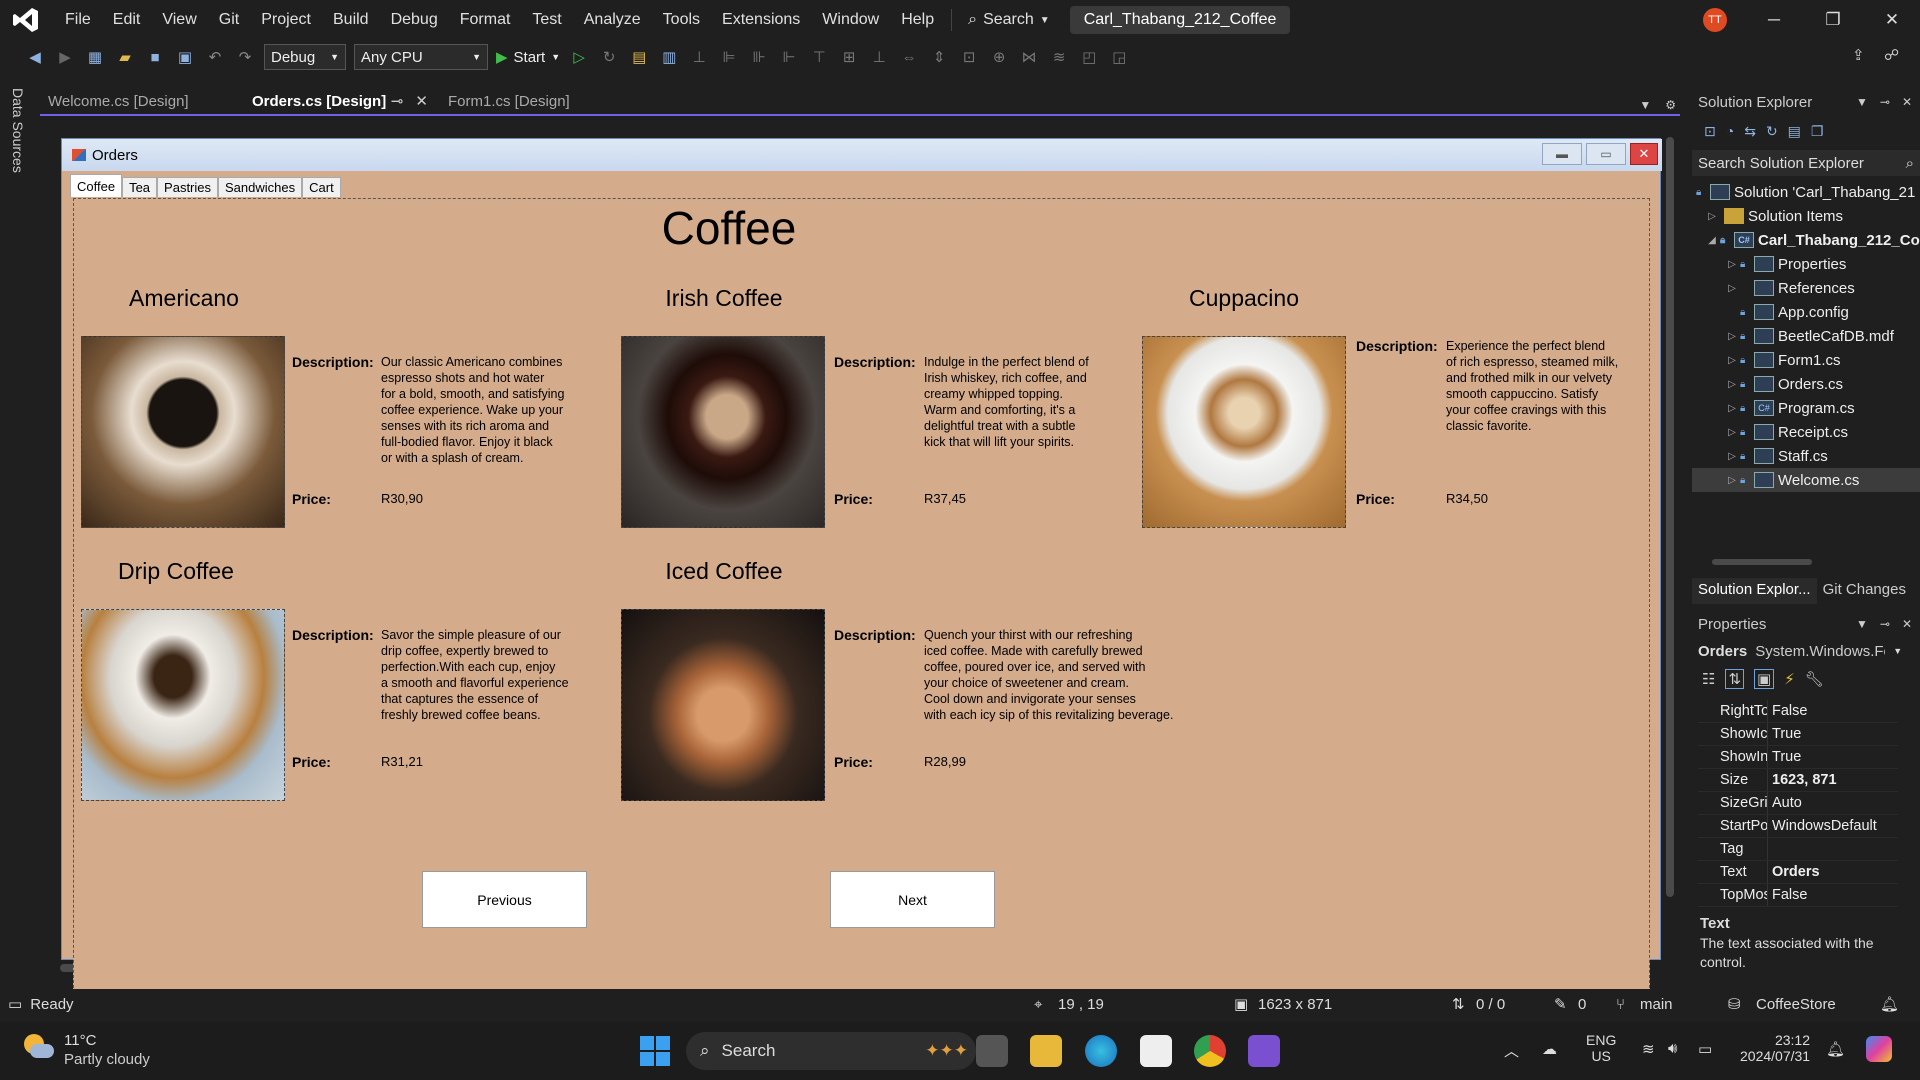 This screenshot has width=1920, height=1080. What do you see at coordinates (421, 57) in the screenshot?
I see `platform-dropdown: Any CPU ▼` at bounding box center [421, 57].